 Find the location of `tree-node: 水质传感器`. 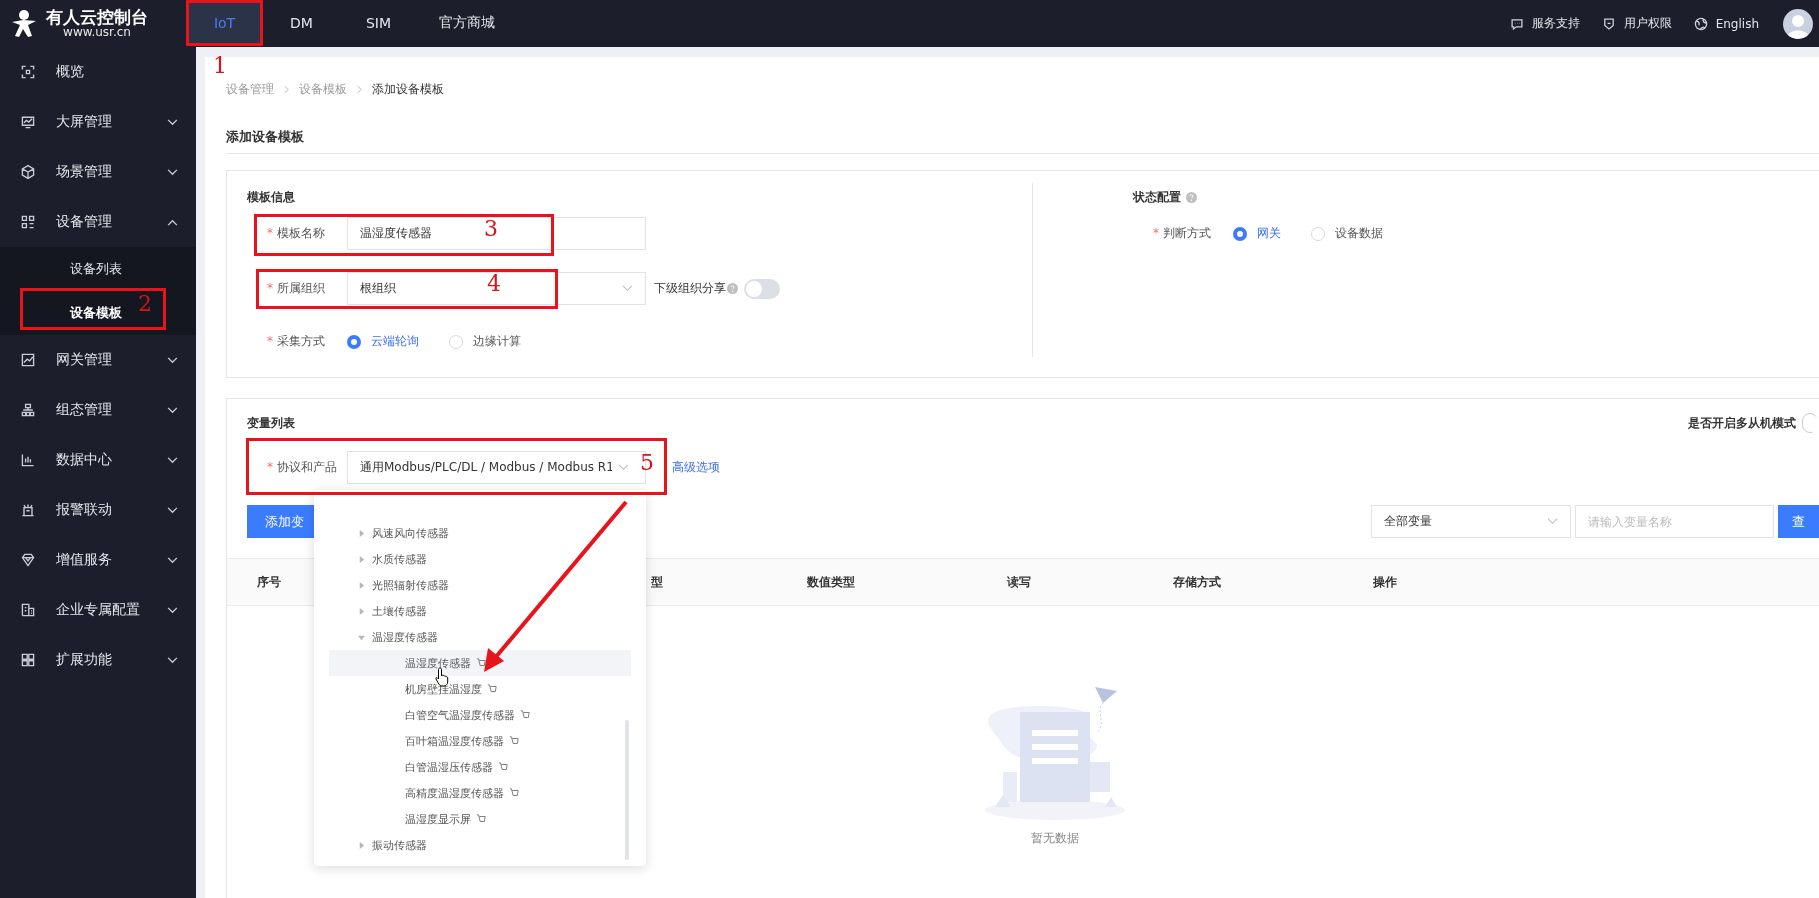

tree-node: 水质传感器 is located at coordinates (480, 559).